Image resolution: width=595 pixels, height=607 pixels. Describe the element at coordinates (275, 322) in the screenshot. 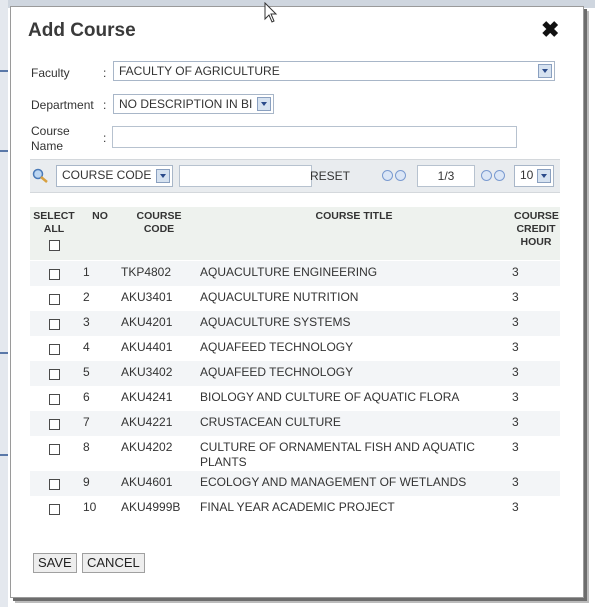

I see `row-course-title: AQUACULTURE SYSTEMS` at that location.